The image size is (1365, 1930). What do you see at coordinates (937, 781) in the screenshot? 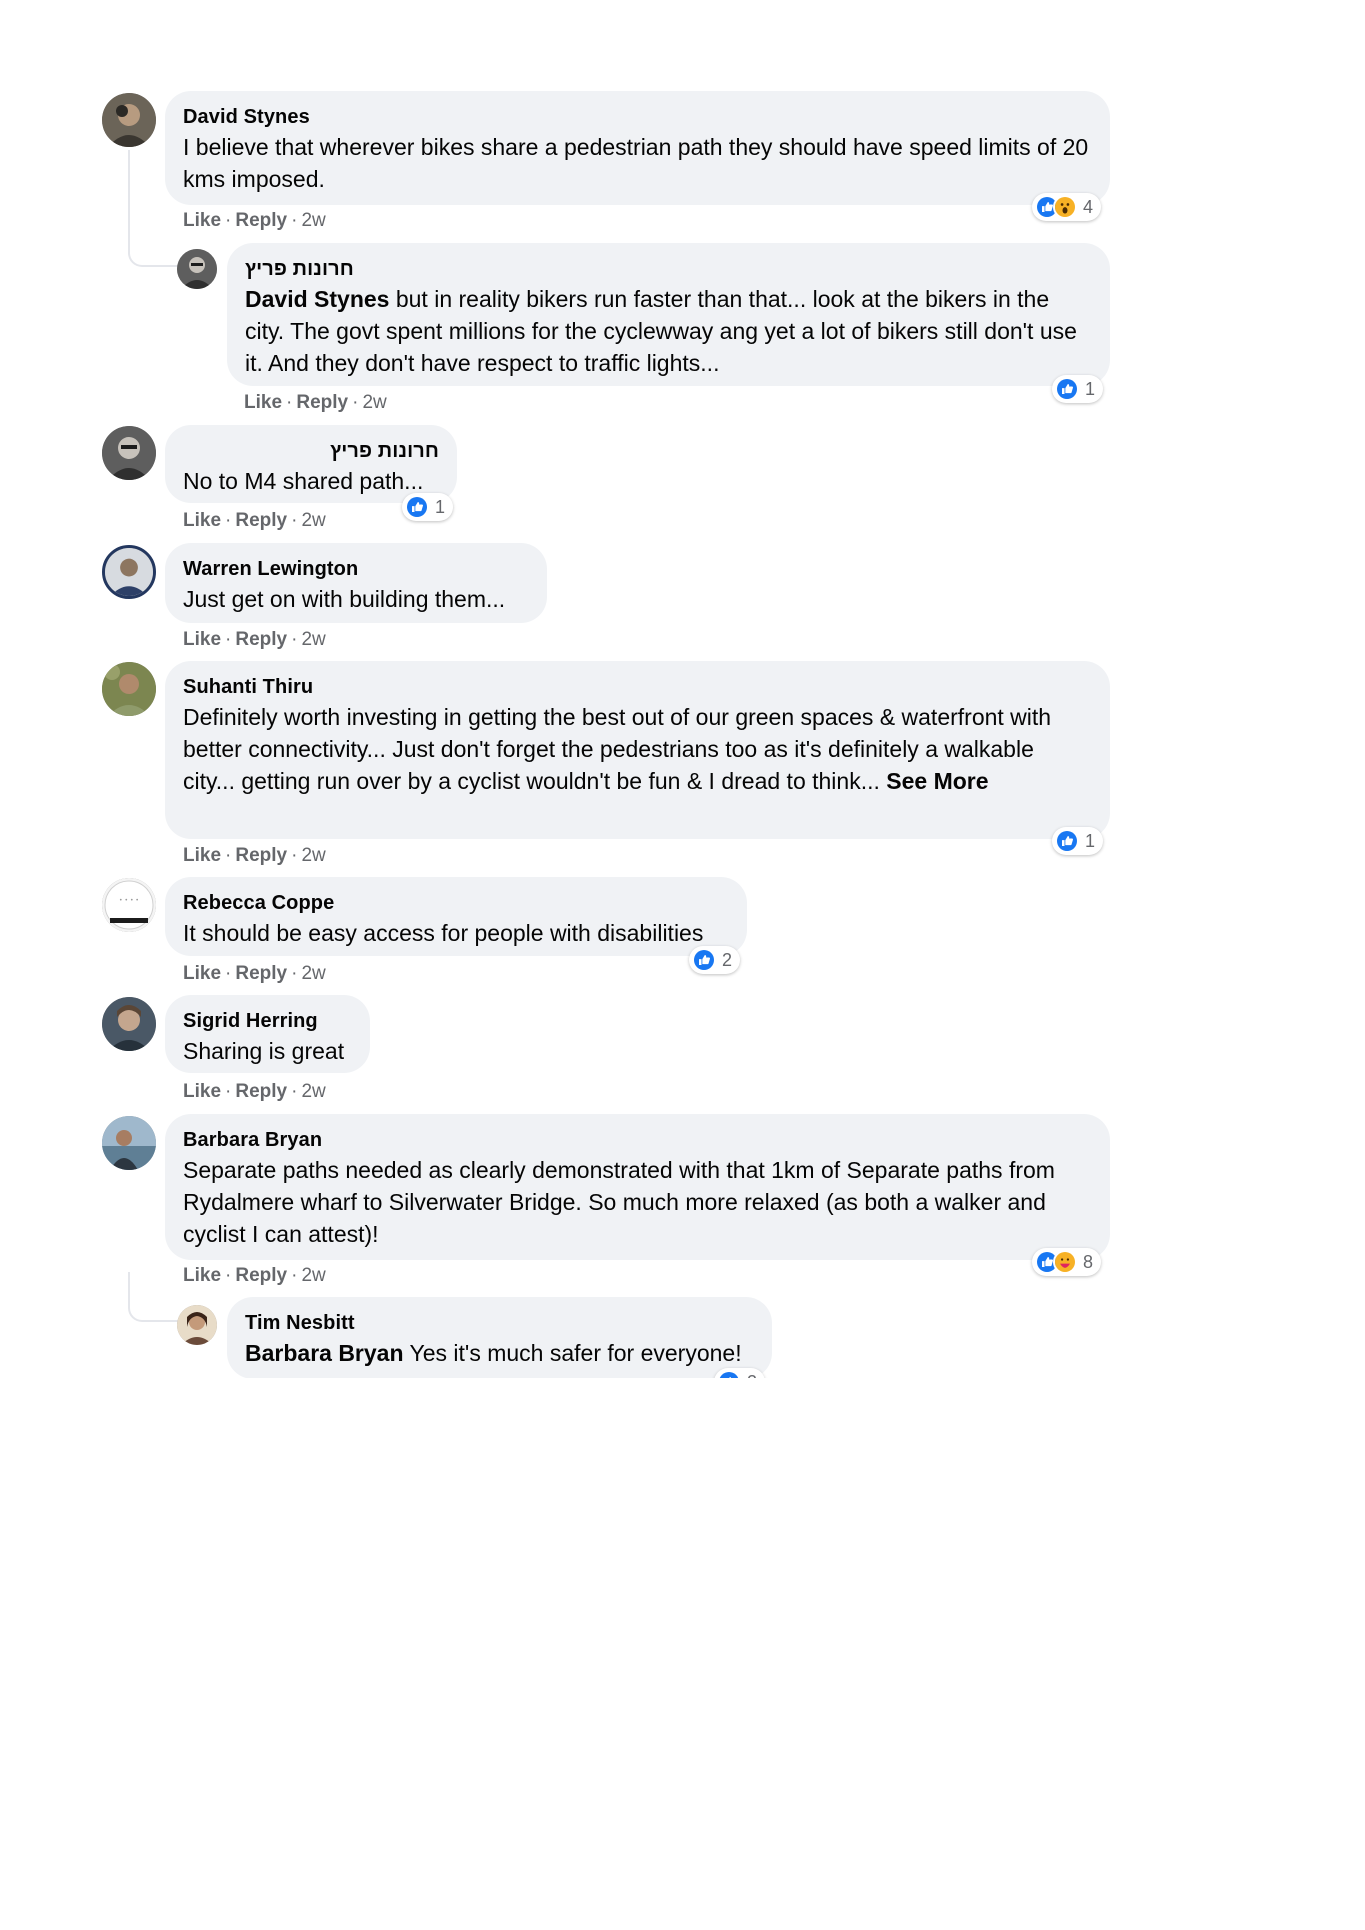
I see `see-more-link: See More` at bounding box center [937, 781].